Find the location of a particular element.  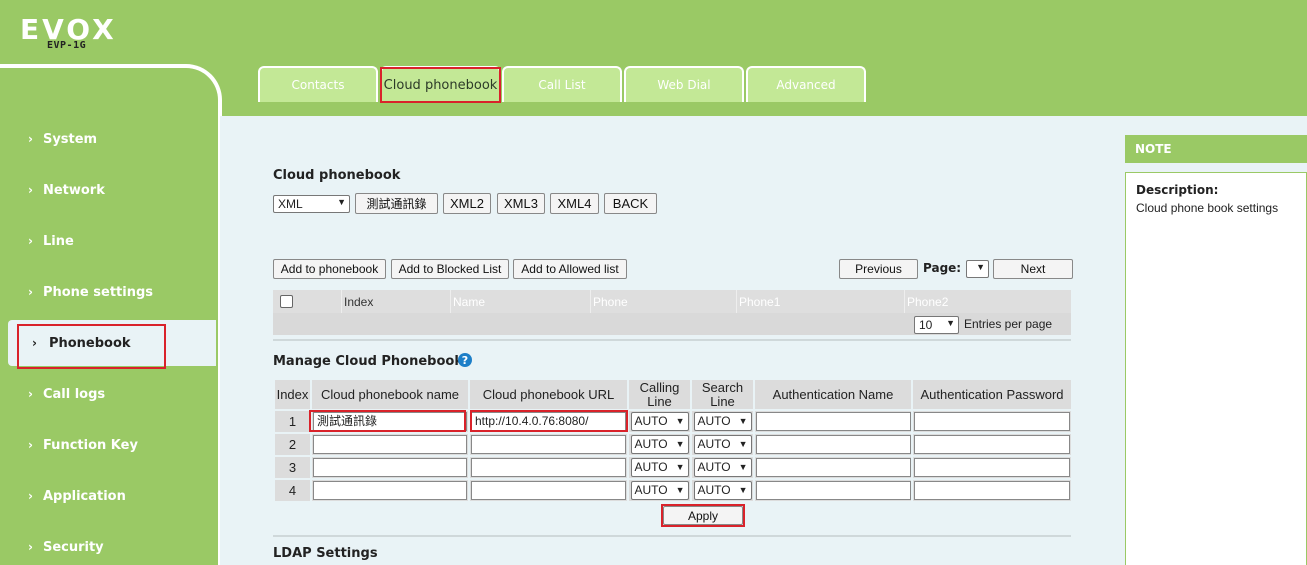

add-to-allowed-list-button: Add to Allowed list is located at coordinates (570, 269).